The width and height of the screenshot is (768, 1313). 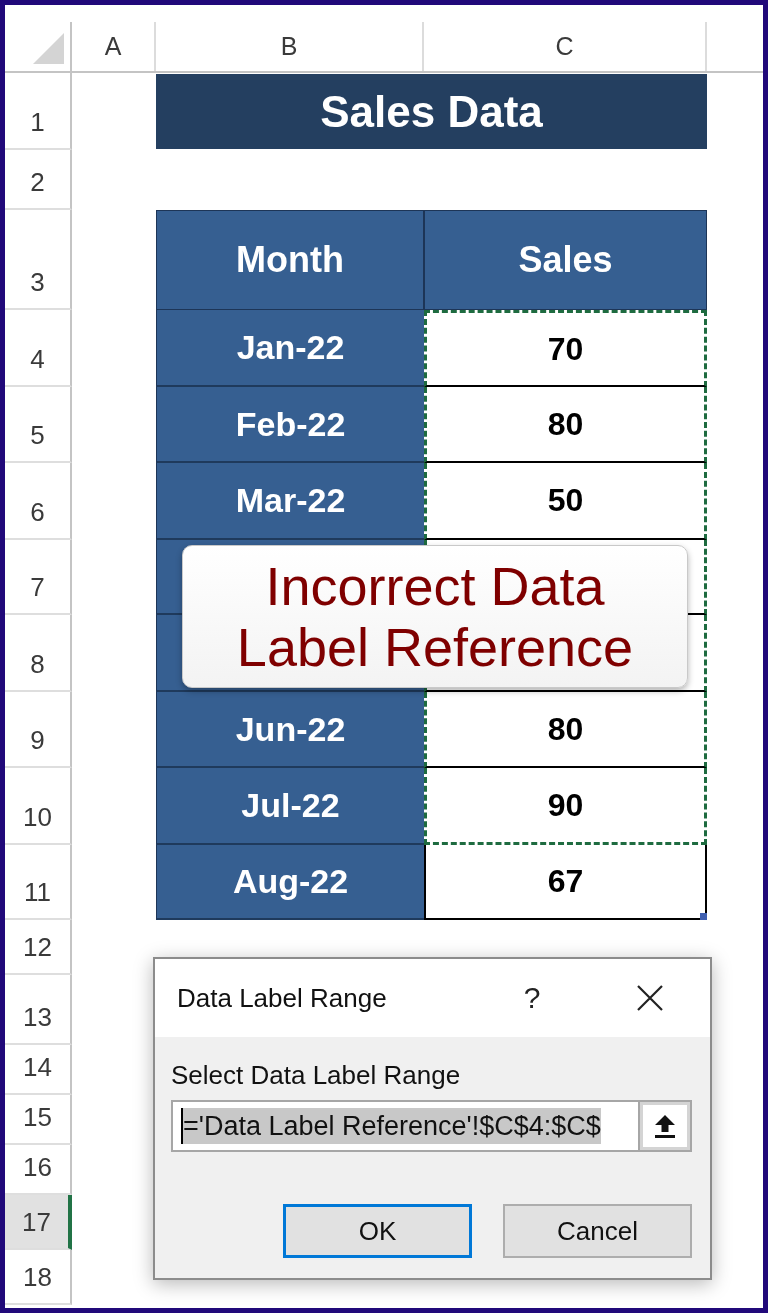 What do you see at coordinates (38, 425) in the screenshot?
I see `row-header: 5` at bounding box center [38, 425].